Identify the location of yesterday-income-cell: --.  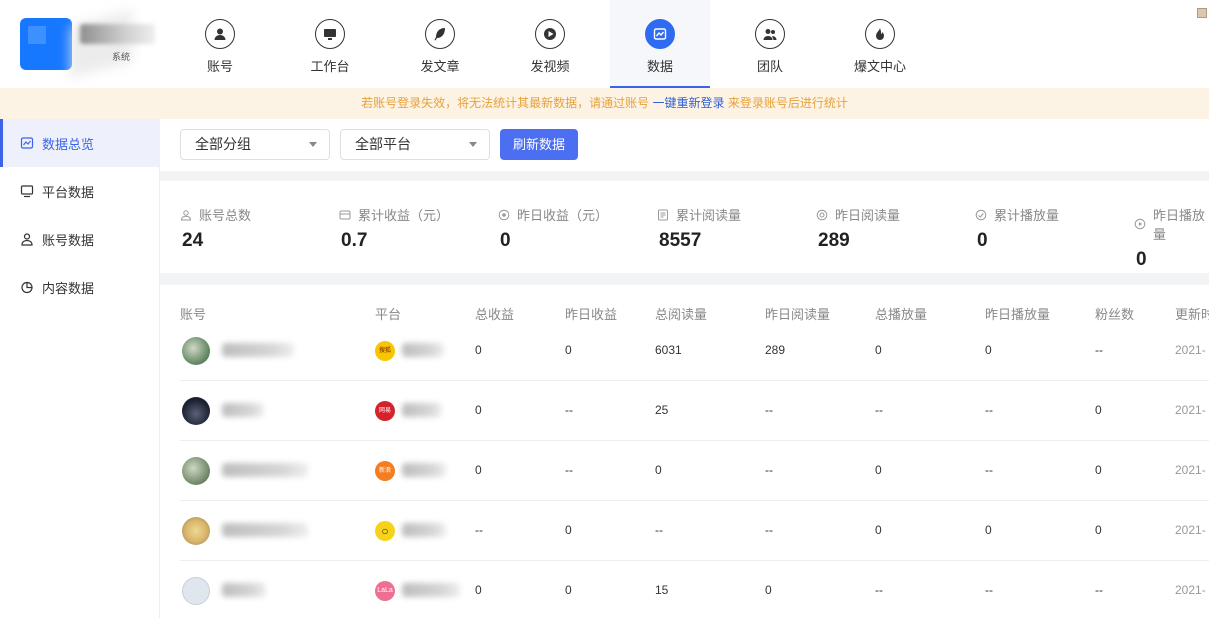
(569, 410).